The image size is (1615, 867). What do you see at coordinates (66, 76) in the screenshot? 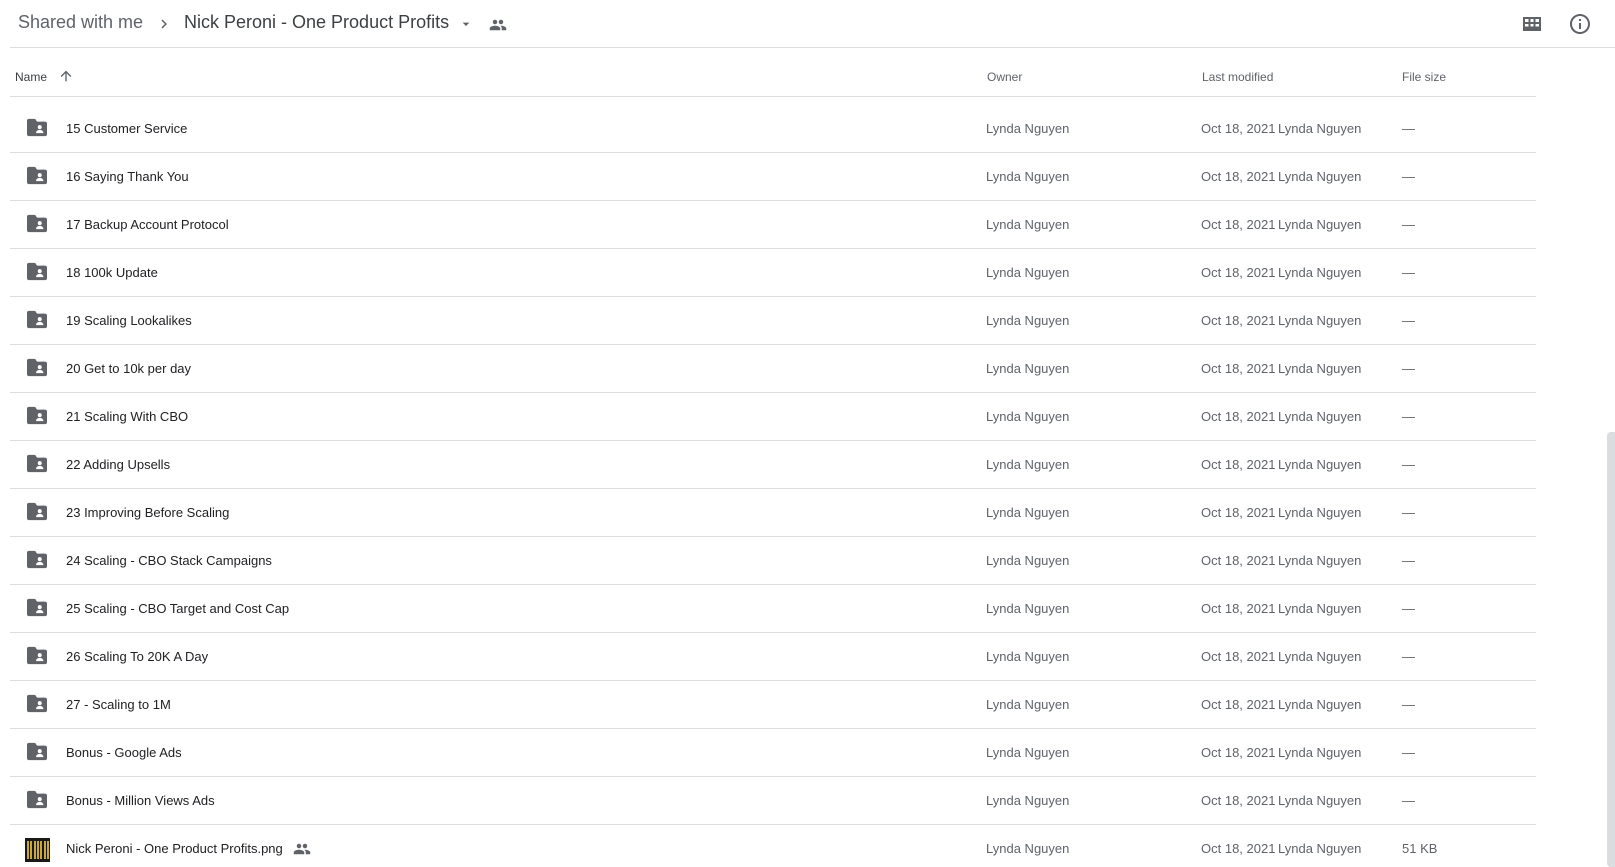
I see `arrow-upward-icon` at bounding box center [66, 76].